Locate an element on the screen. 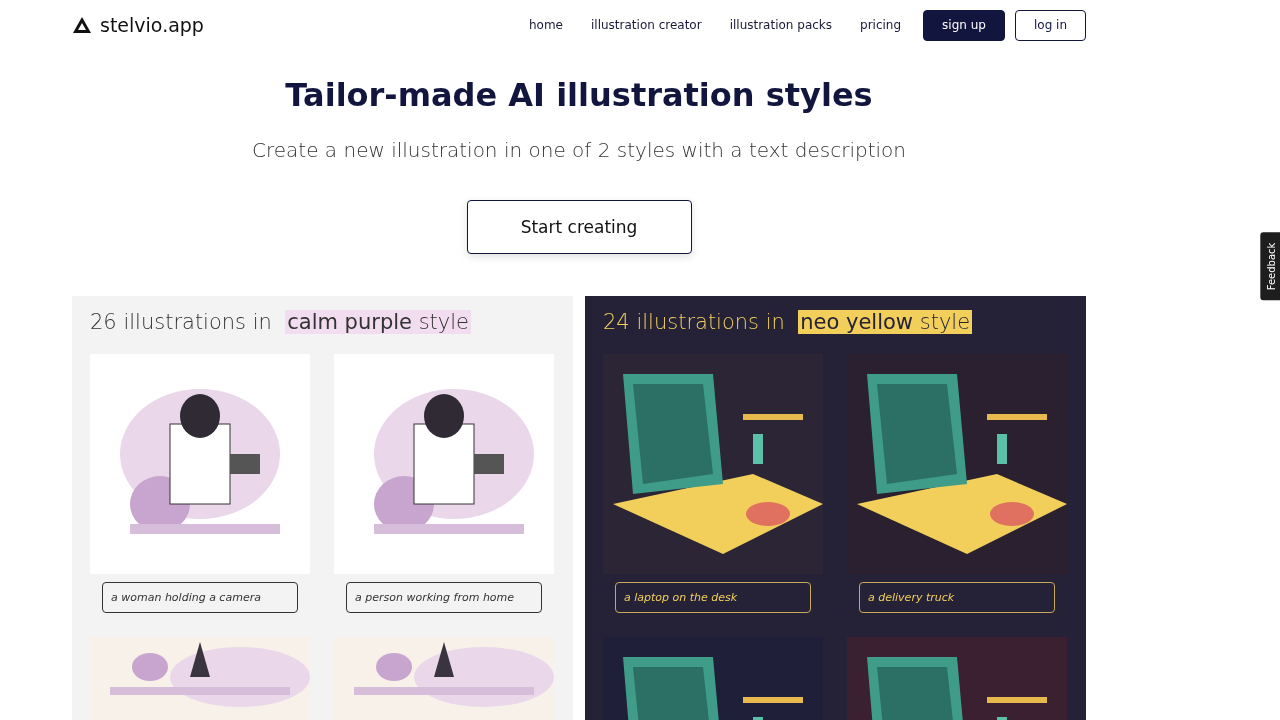 This screenshot has width=1280, height=720. nav-link: illustration packs is located at coordinates (781, 25).